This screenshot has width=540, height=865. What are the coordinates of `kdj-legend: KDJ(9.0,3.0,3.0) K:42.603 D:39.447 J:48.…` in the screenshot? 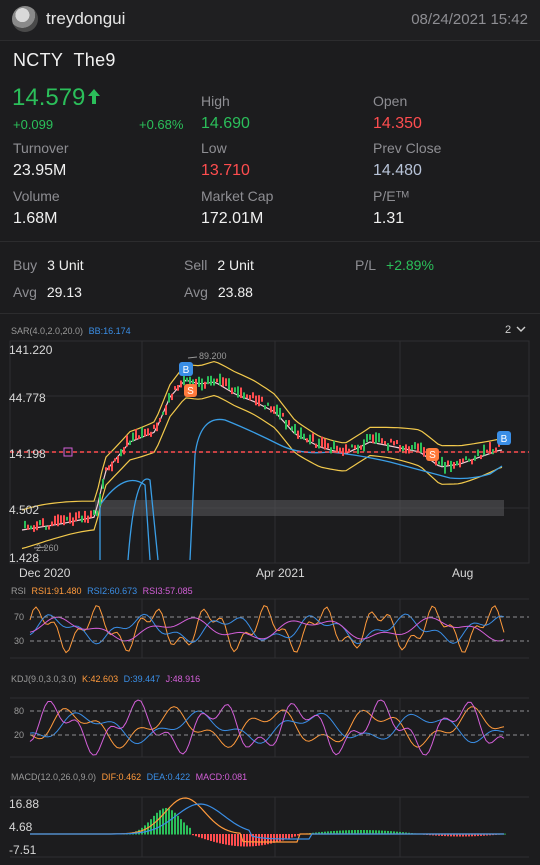 It's located at (107, 679).